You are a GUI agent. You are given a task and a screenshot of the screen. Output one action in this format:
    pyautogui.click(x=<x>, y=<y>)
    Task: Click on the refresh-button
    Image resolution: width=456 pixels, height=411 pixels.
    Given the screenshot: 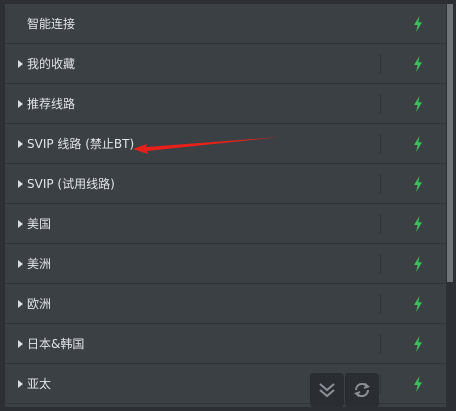 What is the action you would take?
    pyautogui.click(x=362, y=390)
    